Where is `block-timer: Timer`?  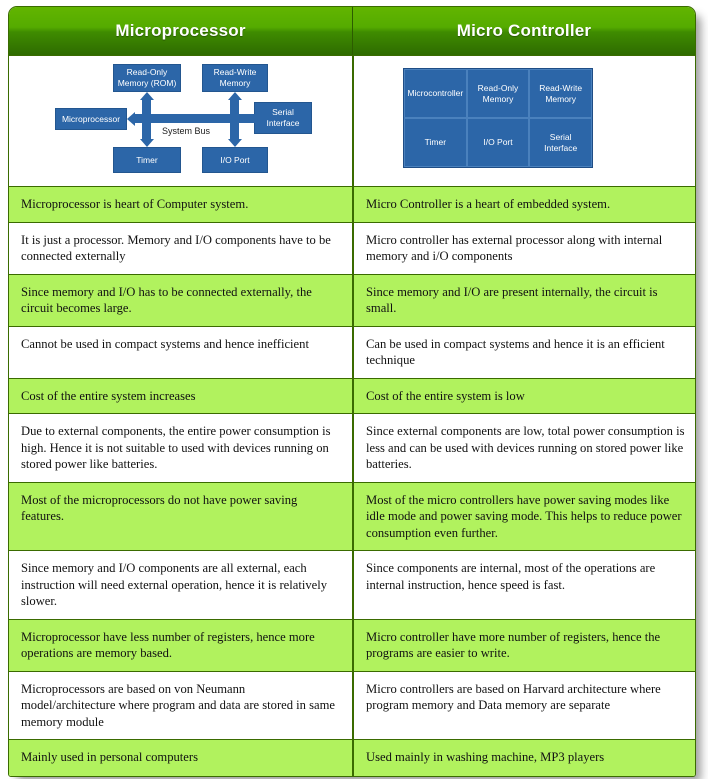 block-timer: Timer is located at coordinates (147, 160).